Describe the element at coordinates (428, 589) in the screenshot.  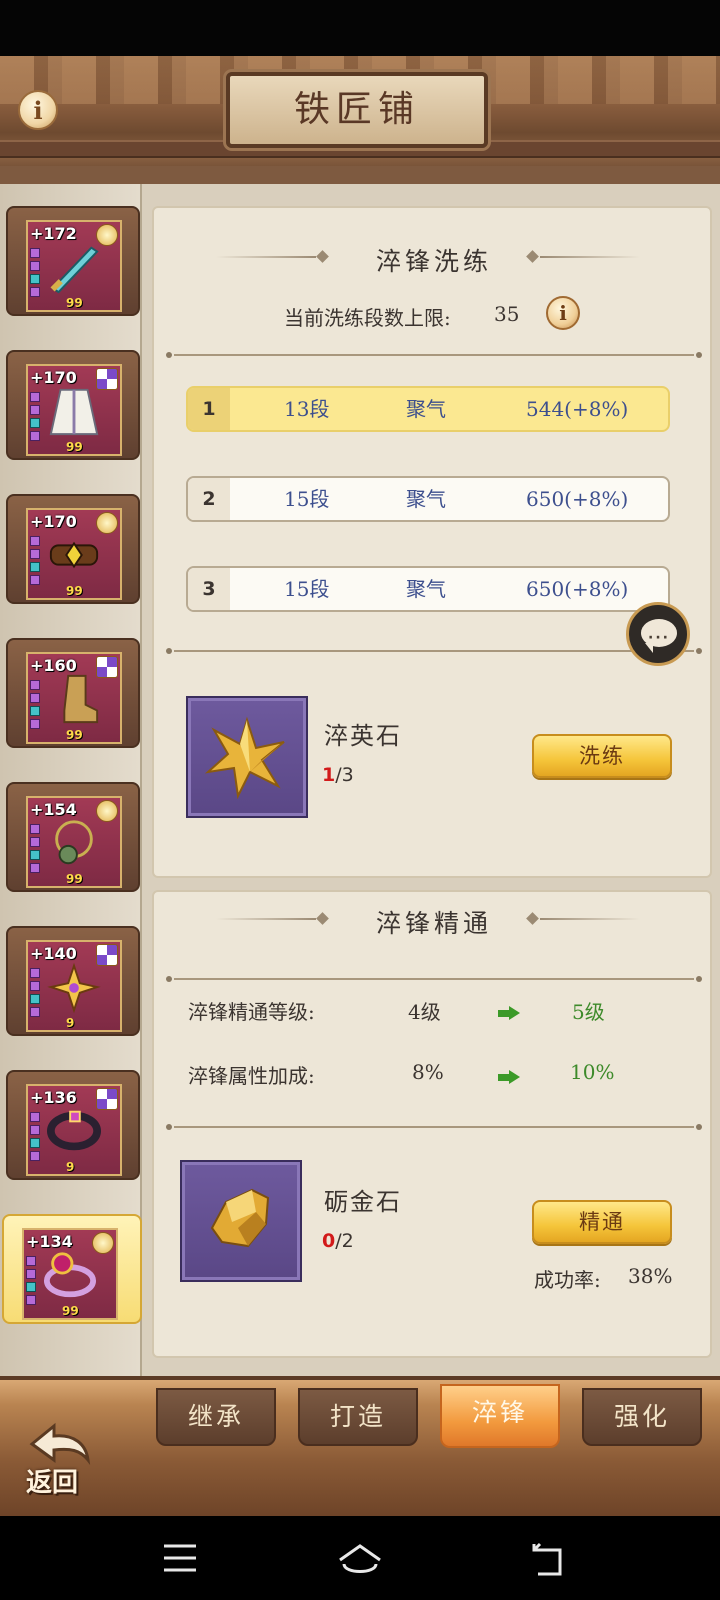
I see `refine-row-3: 3 15段 聚气 650(+8%)` at that location.